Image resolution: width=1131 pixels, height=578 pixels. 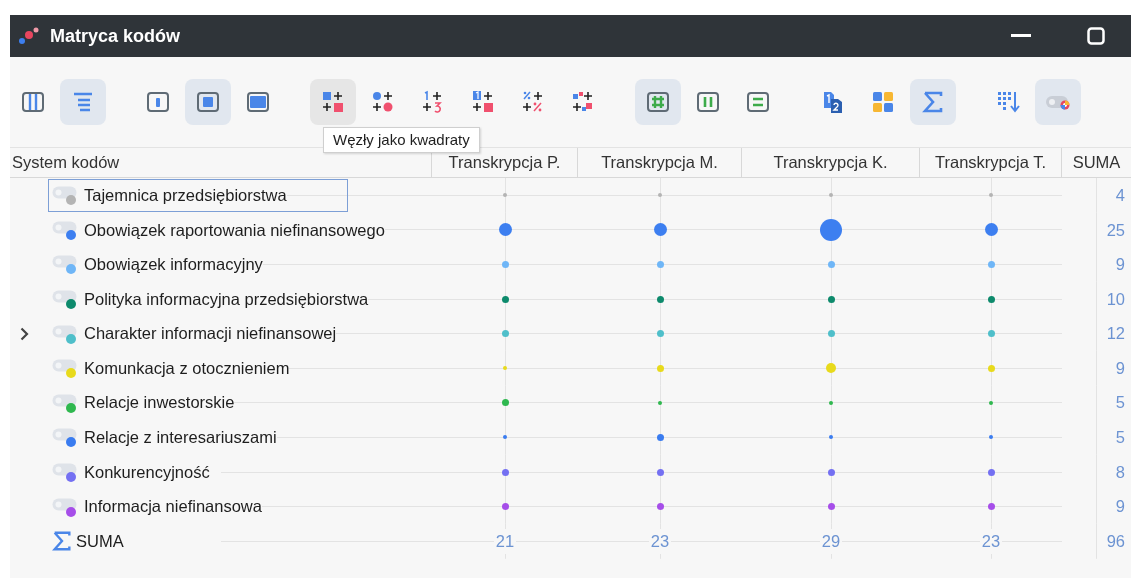 I want to click on mixed-squares-icon, so click(x=583, y=102).